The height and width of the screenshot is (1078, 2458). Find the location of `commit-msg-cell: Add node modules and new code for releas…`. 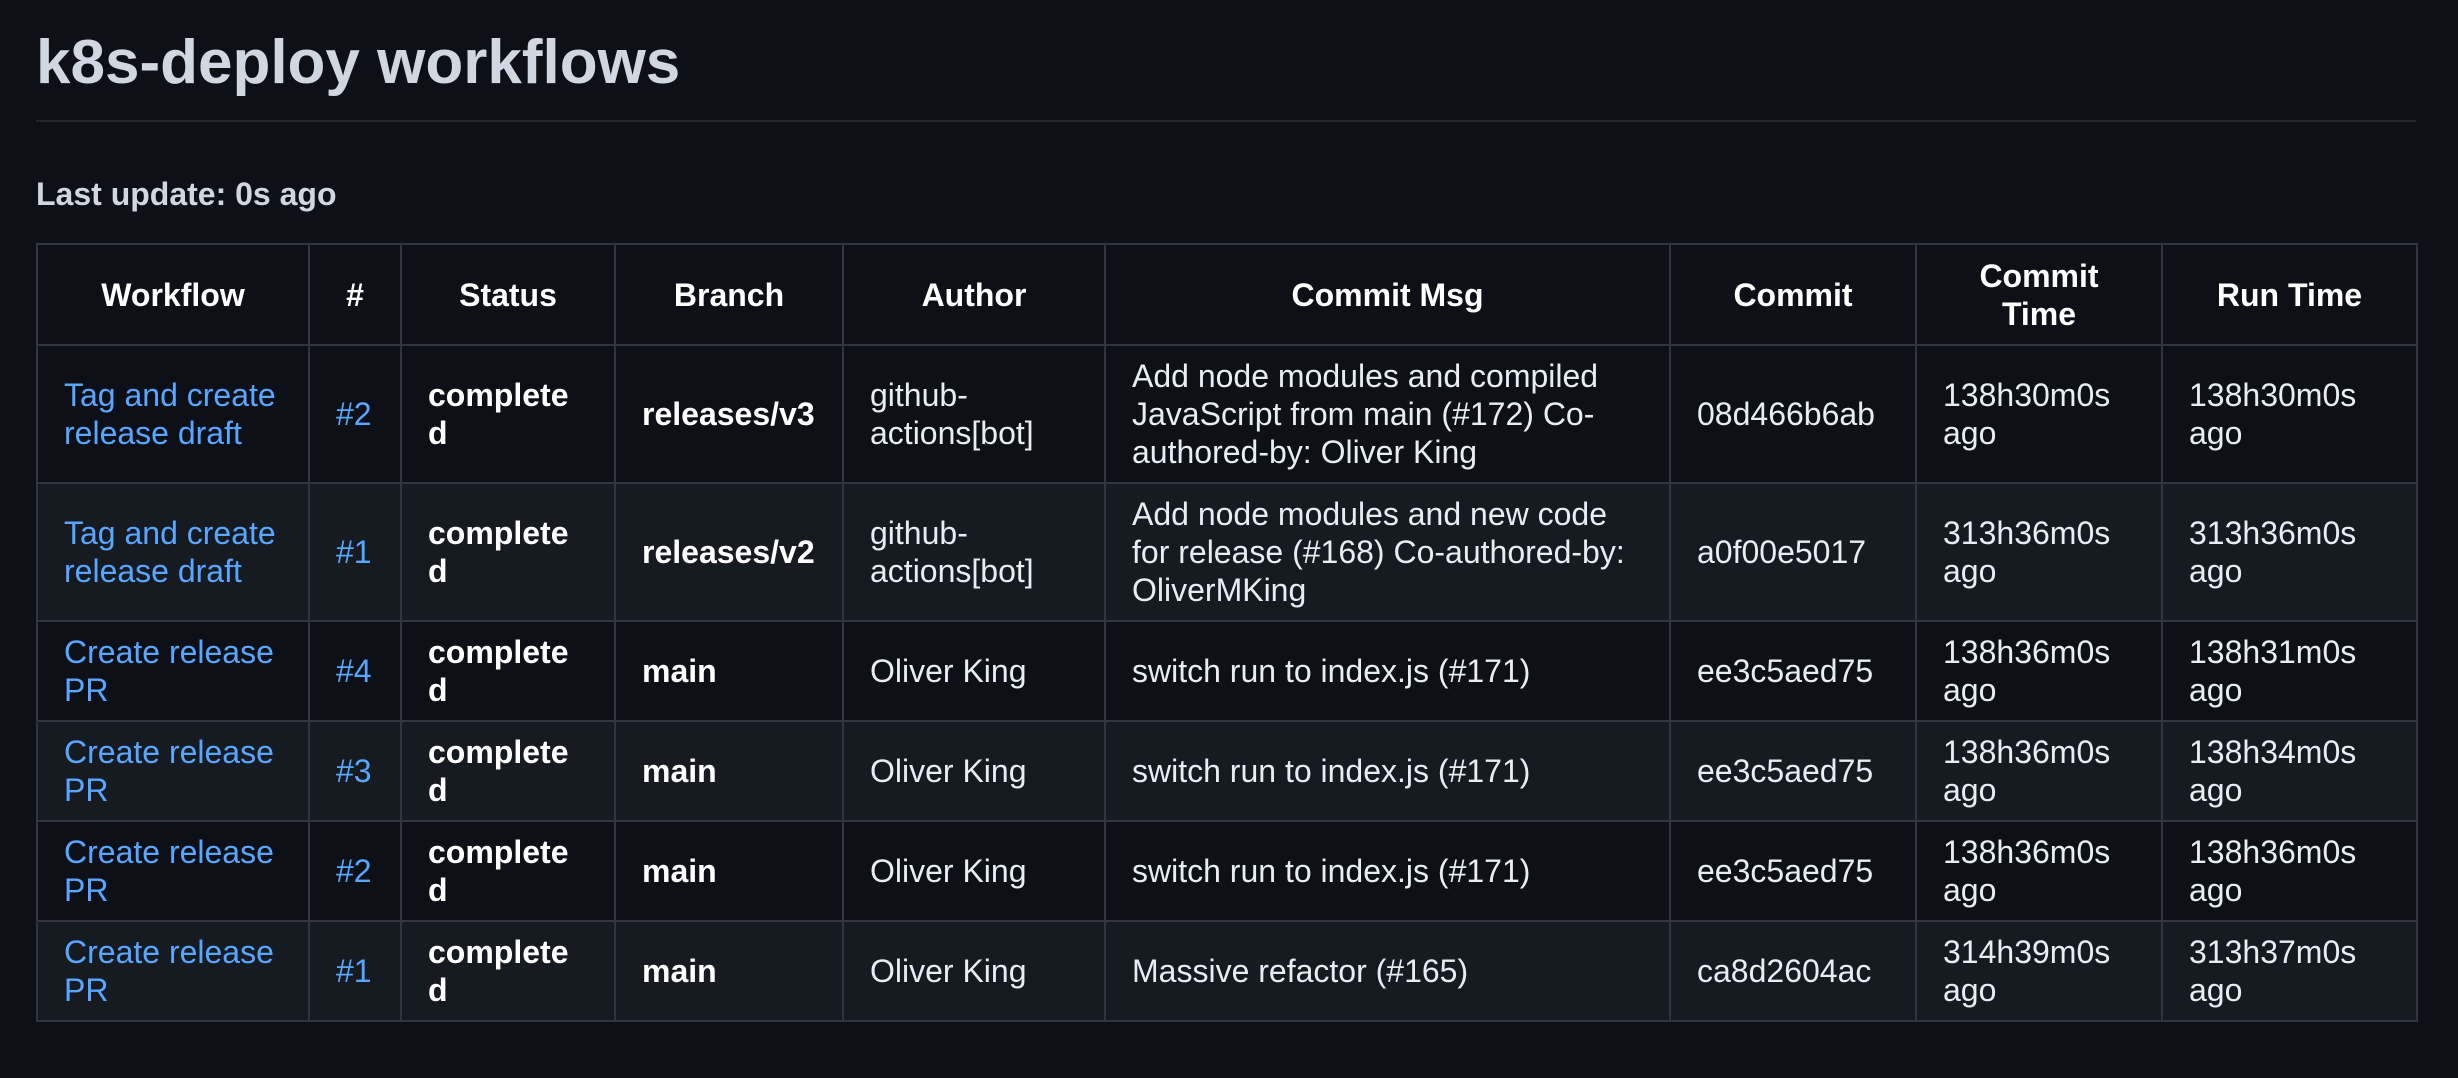

commit-msg-cell: Add node modules and new code for releas… is located at coordinates (1387, 552).